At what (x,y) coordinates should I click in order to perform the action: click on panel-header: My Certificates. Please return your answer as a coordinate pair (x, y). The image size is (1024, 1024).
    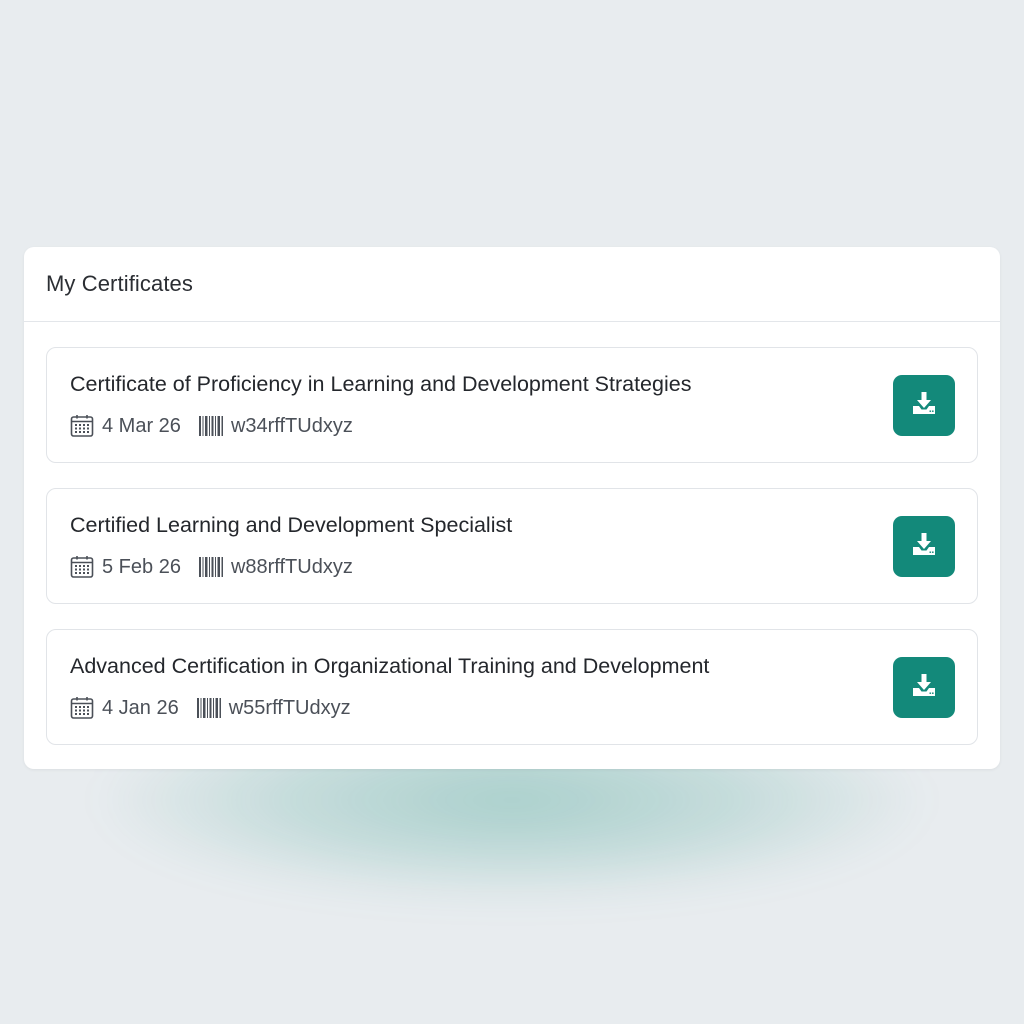
    Looking at the image, I should click on (512, 284).